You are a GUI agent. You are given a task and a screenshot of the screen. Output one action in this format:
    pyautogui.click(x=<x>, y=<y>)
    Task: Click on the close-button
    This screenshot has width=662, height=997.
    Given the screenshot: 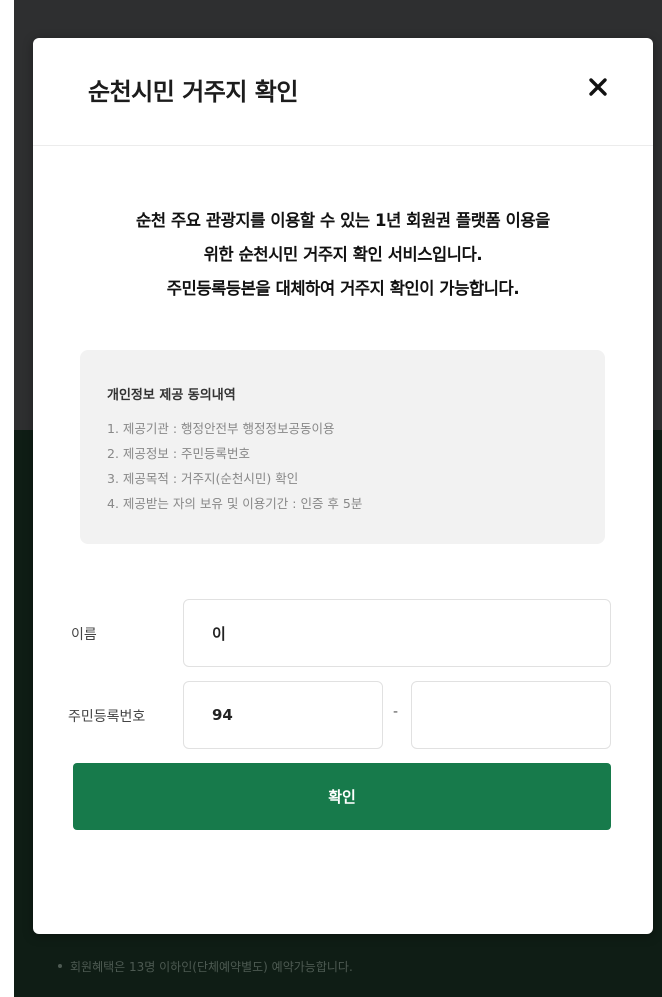 What is the action you would take?
    pyautogui.click(x=598, y=87)
    